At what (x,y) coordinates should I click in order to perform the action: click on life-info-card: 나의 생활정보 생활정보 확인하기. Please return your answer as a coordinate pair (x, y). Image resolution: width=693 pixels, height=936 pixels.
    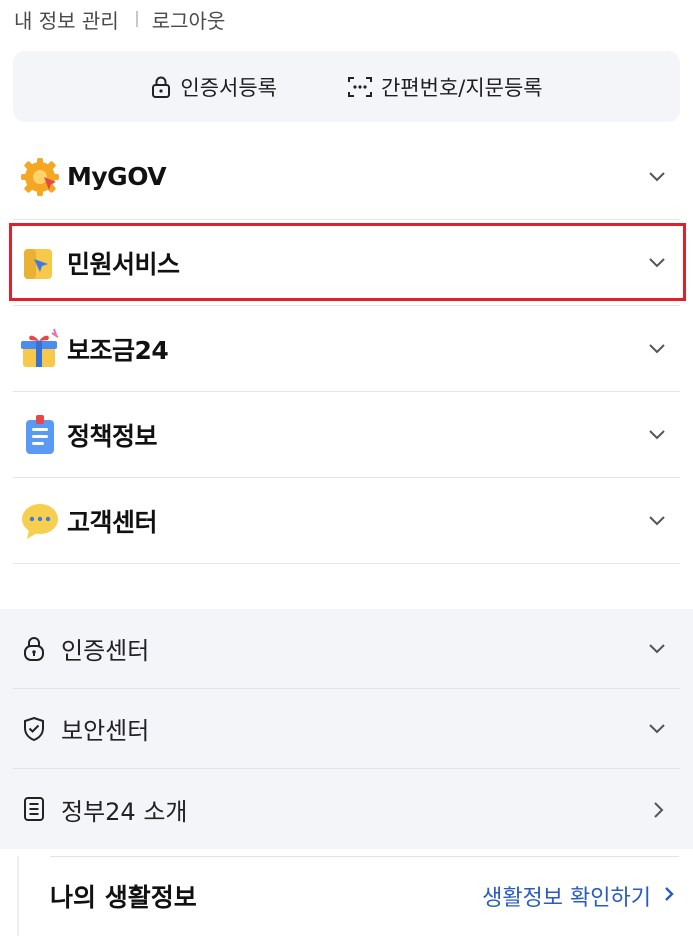
    Looking at the image, I should click on (355, 896).